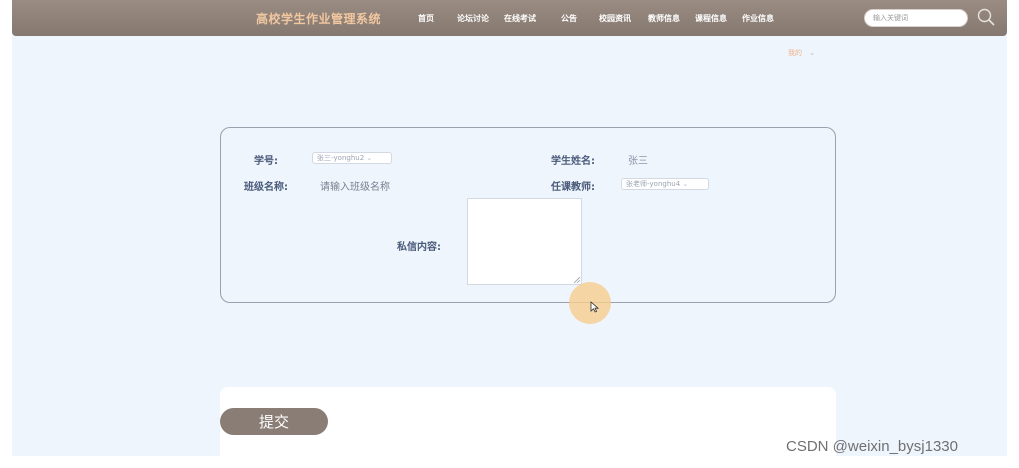  What do you see at coordinates (341, 158) in the screenshot?
I see `student-no-value: 张三-yonghu2` at bounding box center [341, 158].